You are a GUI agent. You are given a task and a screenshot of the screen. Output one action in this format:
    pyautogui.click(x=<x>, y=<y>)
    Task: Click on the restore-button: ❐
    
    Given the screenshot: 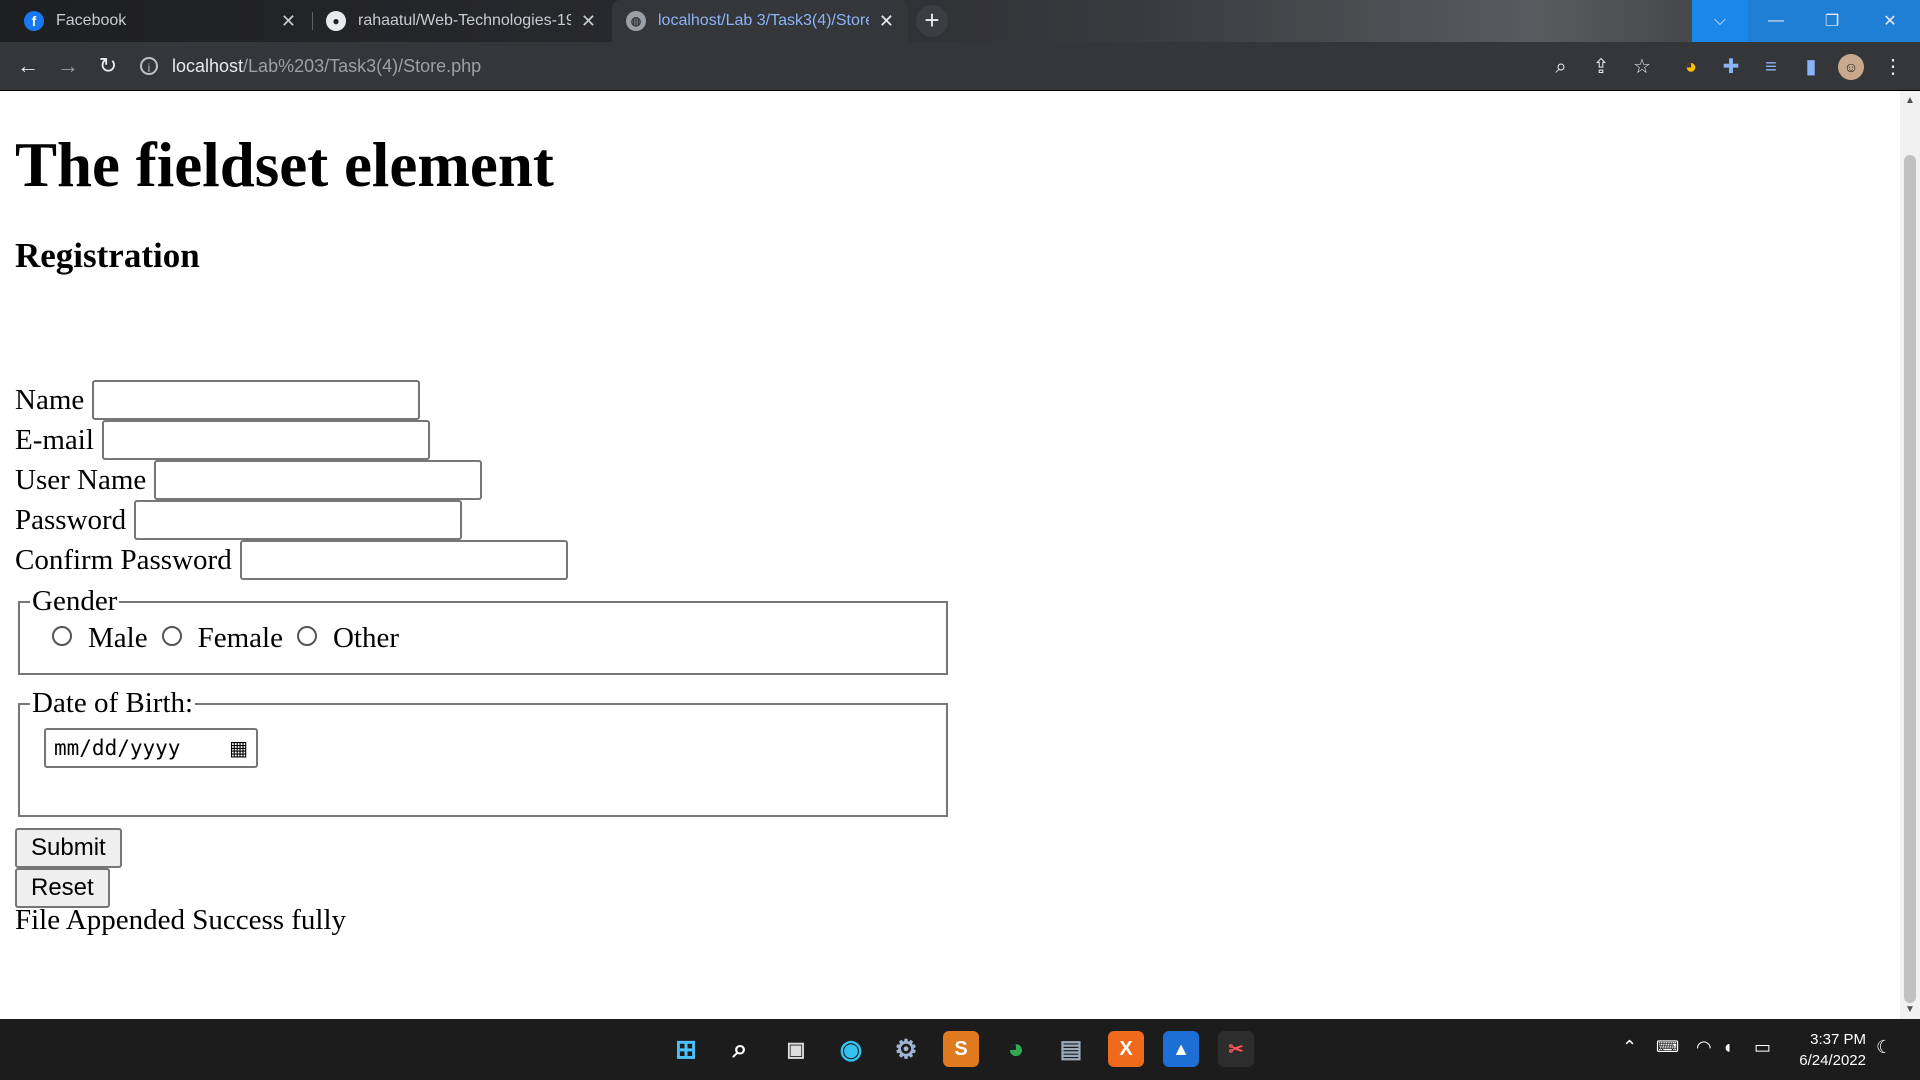 What is the action you would take?
    pyautogui.click(x=1832, y=21)
    